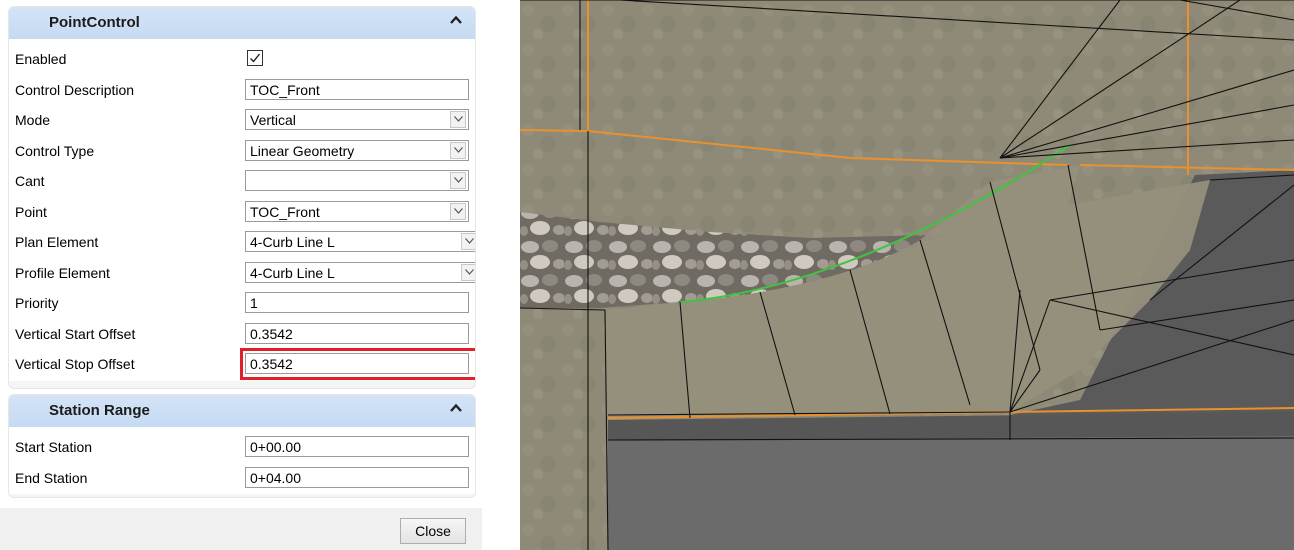 This screenshot has height=550, width=1294. What do you see at coordinates (357, 150) in the screenshot?
I see `control-type-select: Linear Geometry` at bounding box center [357, 150].